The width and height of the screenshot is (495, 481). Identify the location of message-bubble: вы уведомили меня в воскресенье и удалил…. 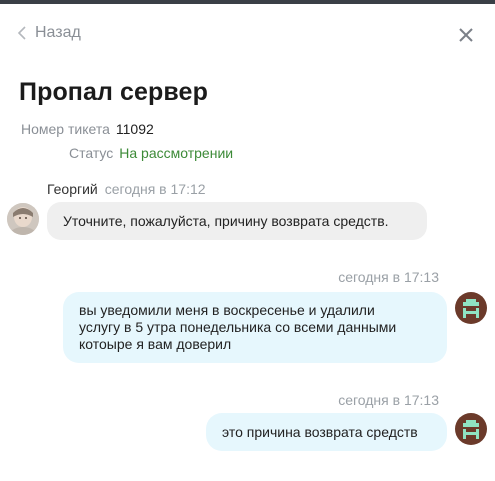
(255, 327).